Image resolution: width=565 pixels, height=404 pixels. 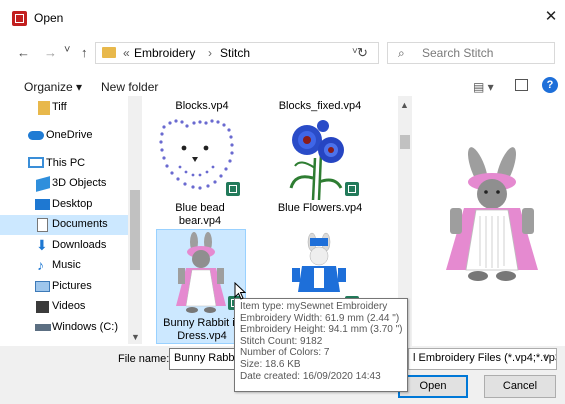 What do you see at coordinates (72, 286) in the screenshot?
I see `tree-item-label: Pictures` at bounding box center [72, 286].